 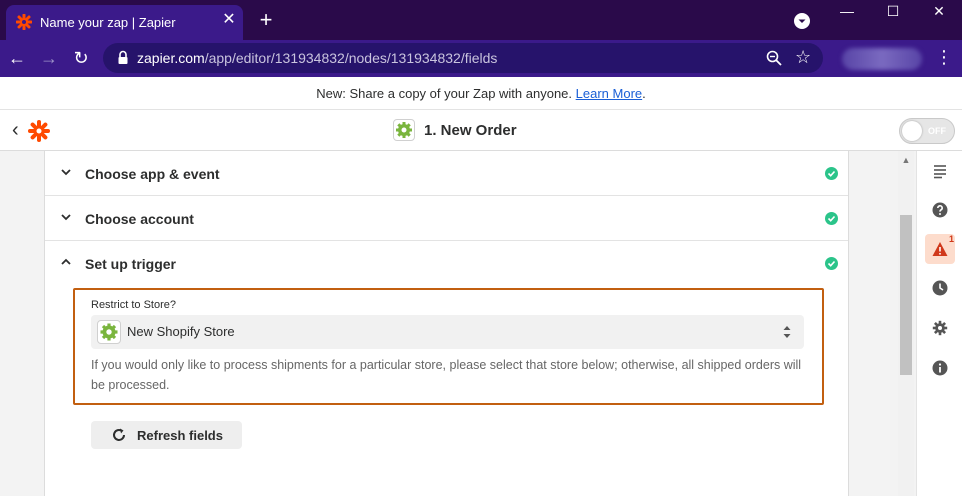 What do you see at coordinates (803, 57) in the screenshot?
I see `bookmark-star-icon: ☆` at bounding box center [803, 57].